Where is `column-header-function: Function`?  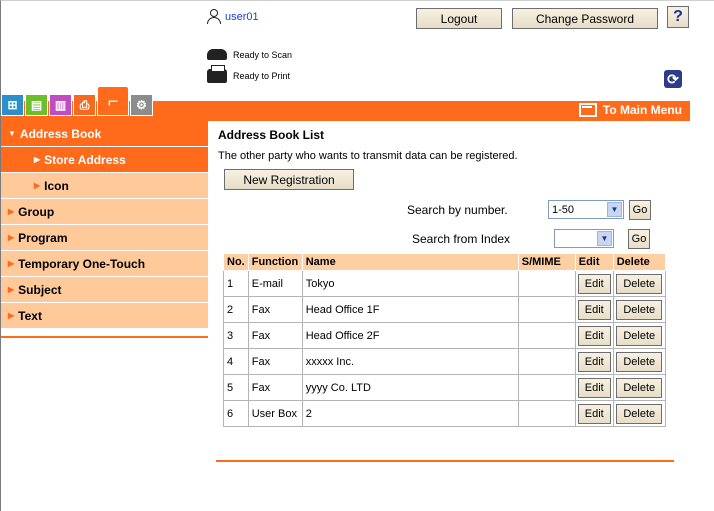 column-header-function: Function is located at coordinates (275, 262).